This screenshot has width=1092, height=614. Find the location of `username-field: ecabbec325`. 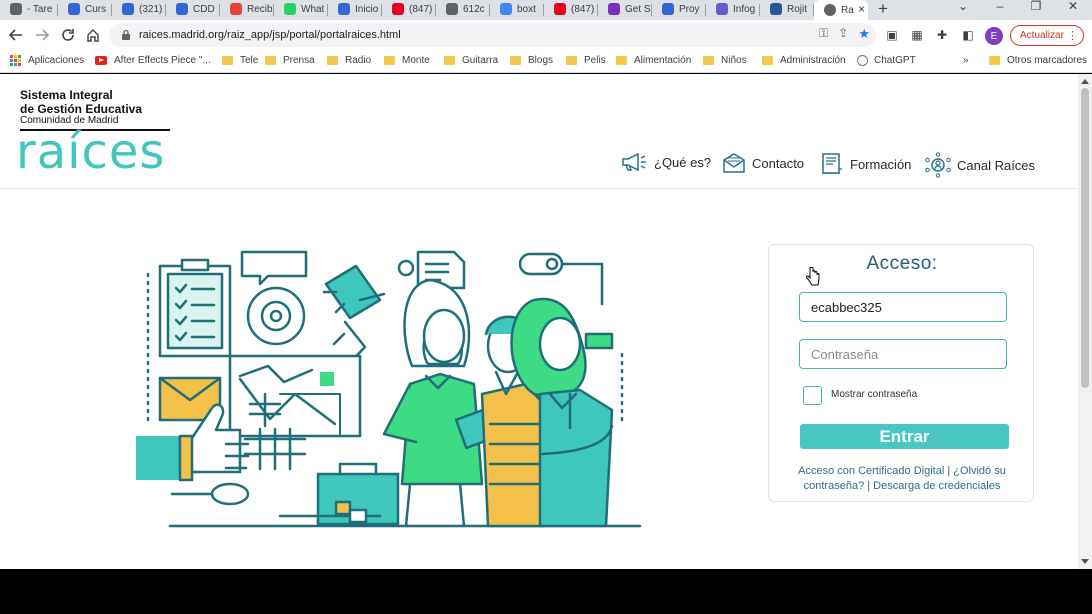

username-field: ecabbec325 is located at coordinates (903, 307).